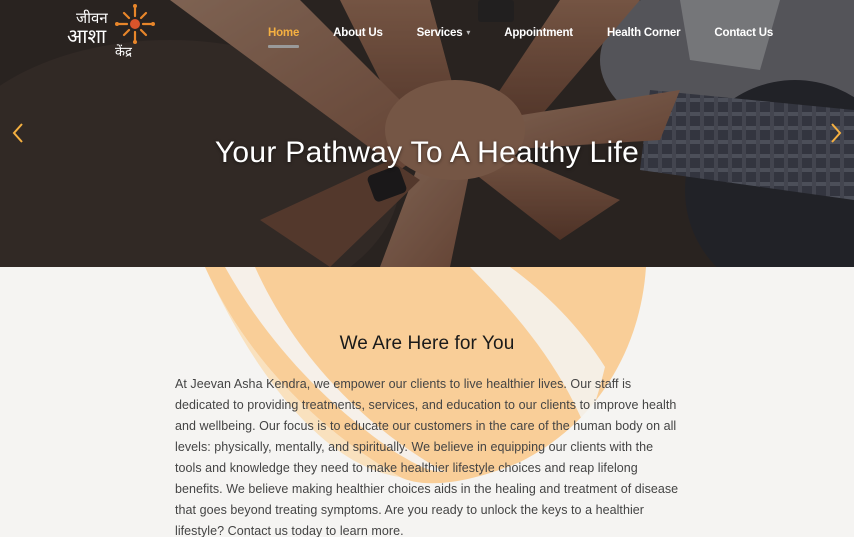 This screenshot has width=854, height=537. I want to click on logo-text-line2: आशा, so click(87, 36).